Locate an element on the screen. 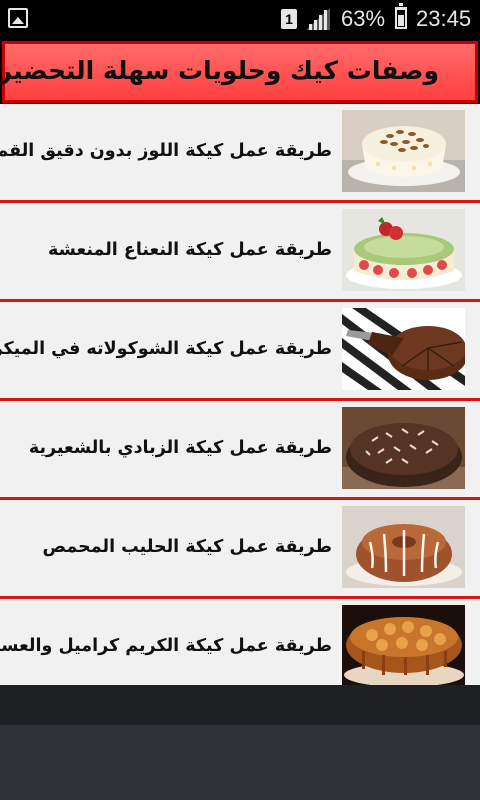  recipe-title: طريقة عمل كيكة الحليب المحمص is located at coordinates (187, 547).